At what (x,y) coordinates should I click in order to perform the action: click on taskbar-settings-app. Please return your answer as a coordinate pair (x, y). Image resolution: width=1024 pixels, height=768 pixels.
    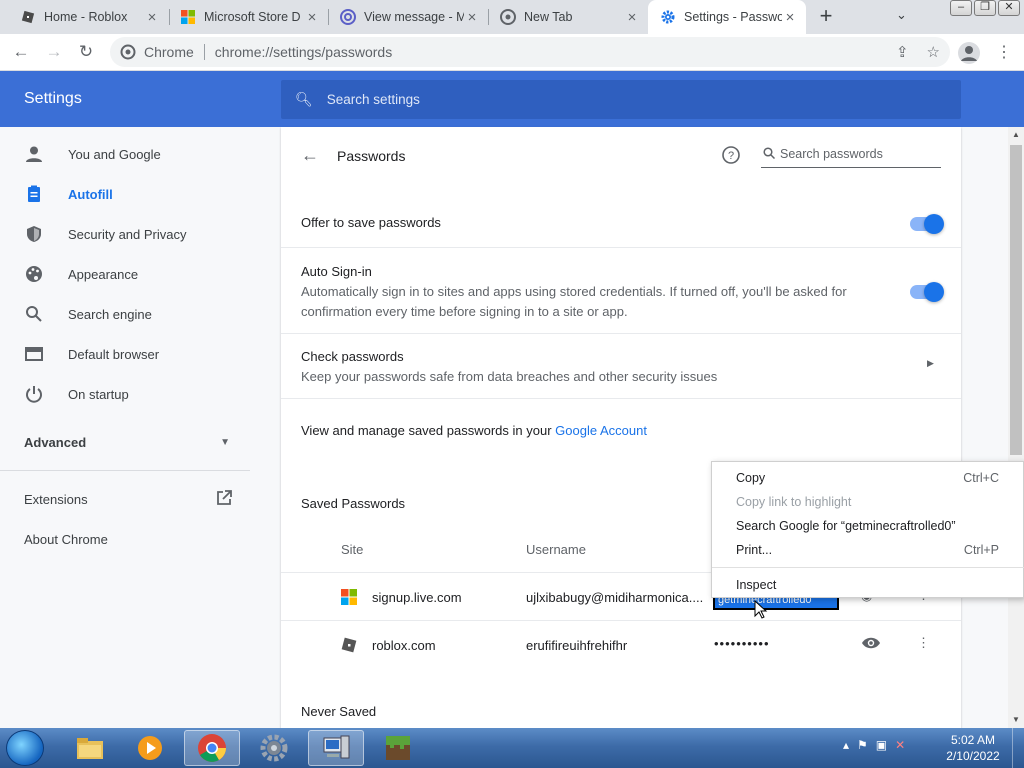
    Looking at the image, I should click on (274, 748).